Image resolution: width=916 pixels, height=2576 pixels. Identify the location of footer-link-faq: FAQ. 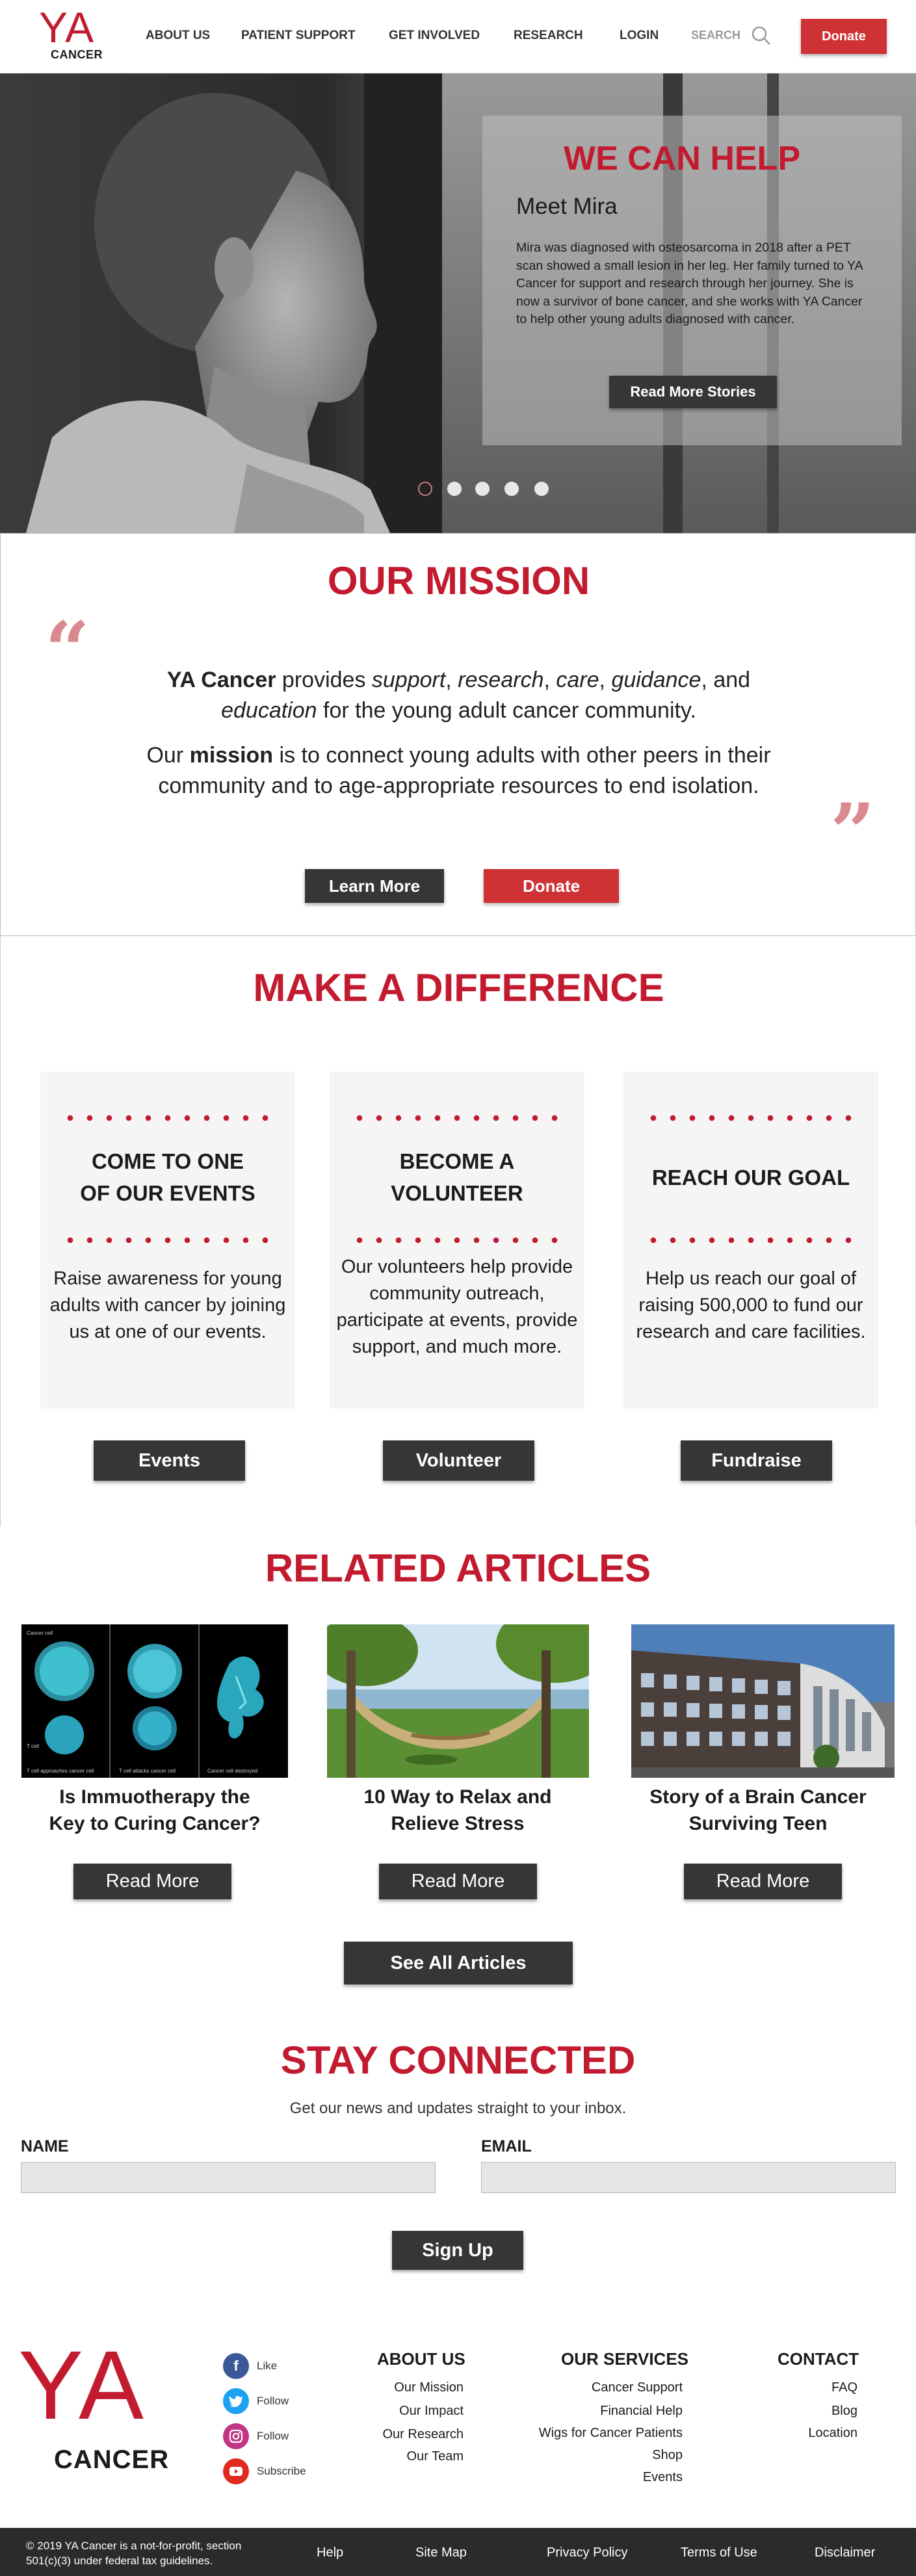
(844, 2387).